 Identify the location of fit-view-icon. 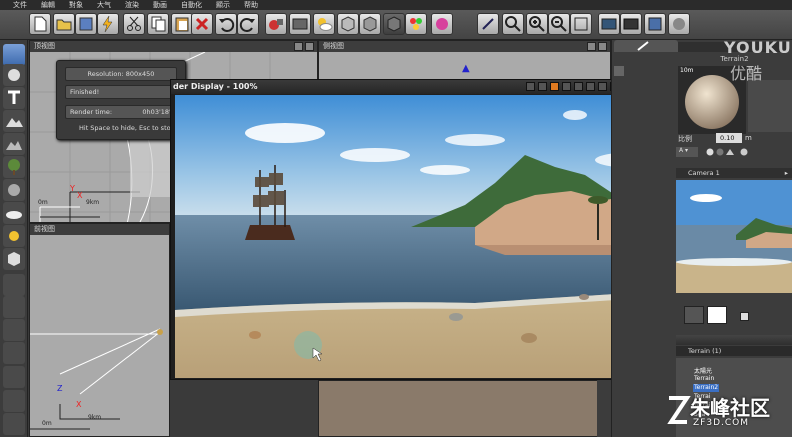
(581, 24).